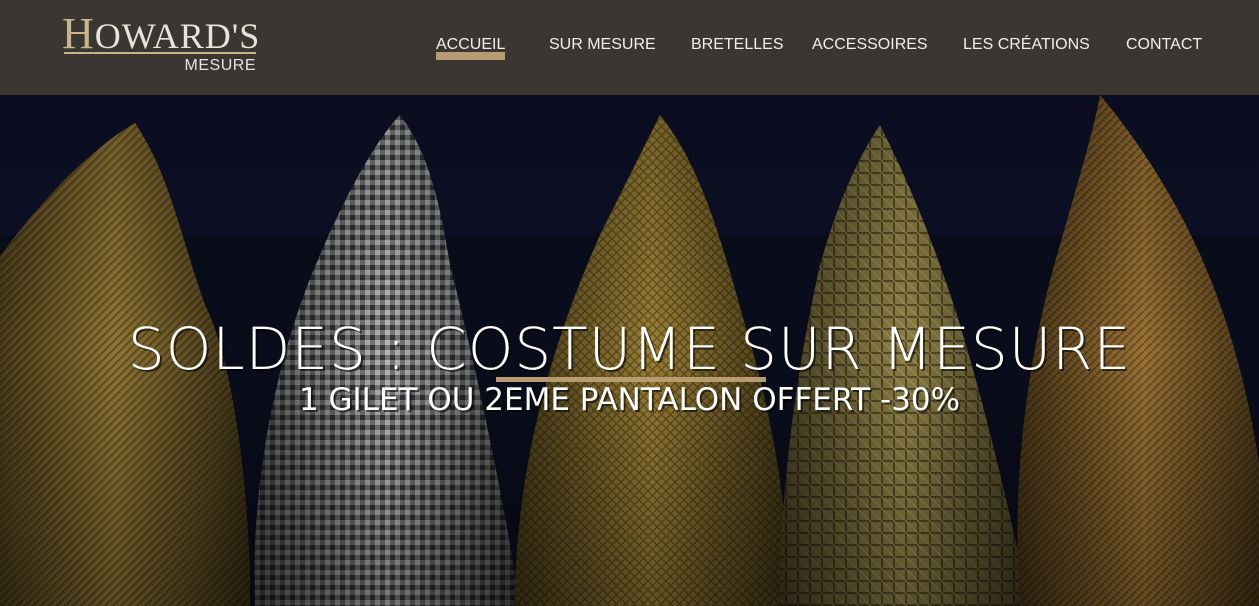 Image resolution: width=1259 pixels, height=606 pixels. I want to click on hero-headline: SOLDES : COSTUME SUR MESURE, so click(629, 349).